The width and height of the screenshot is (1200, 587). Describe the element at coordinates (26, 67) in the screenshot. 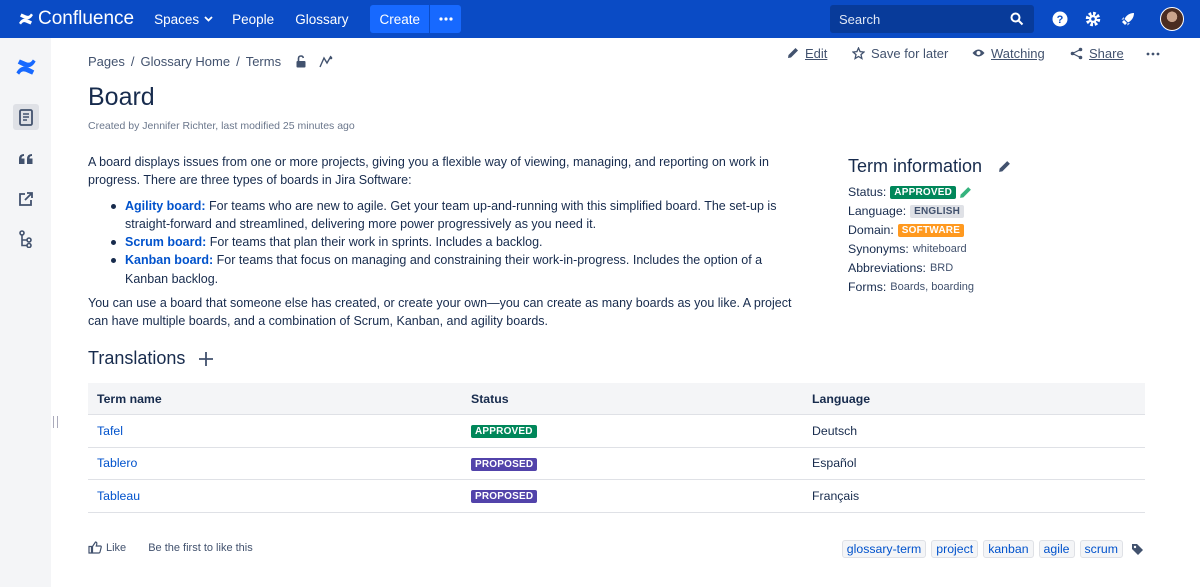

I see `space-logo-icon` at that location.